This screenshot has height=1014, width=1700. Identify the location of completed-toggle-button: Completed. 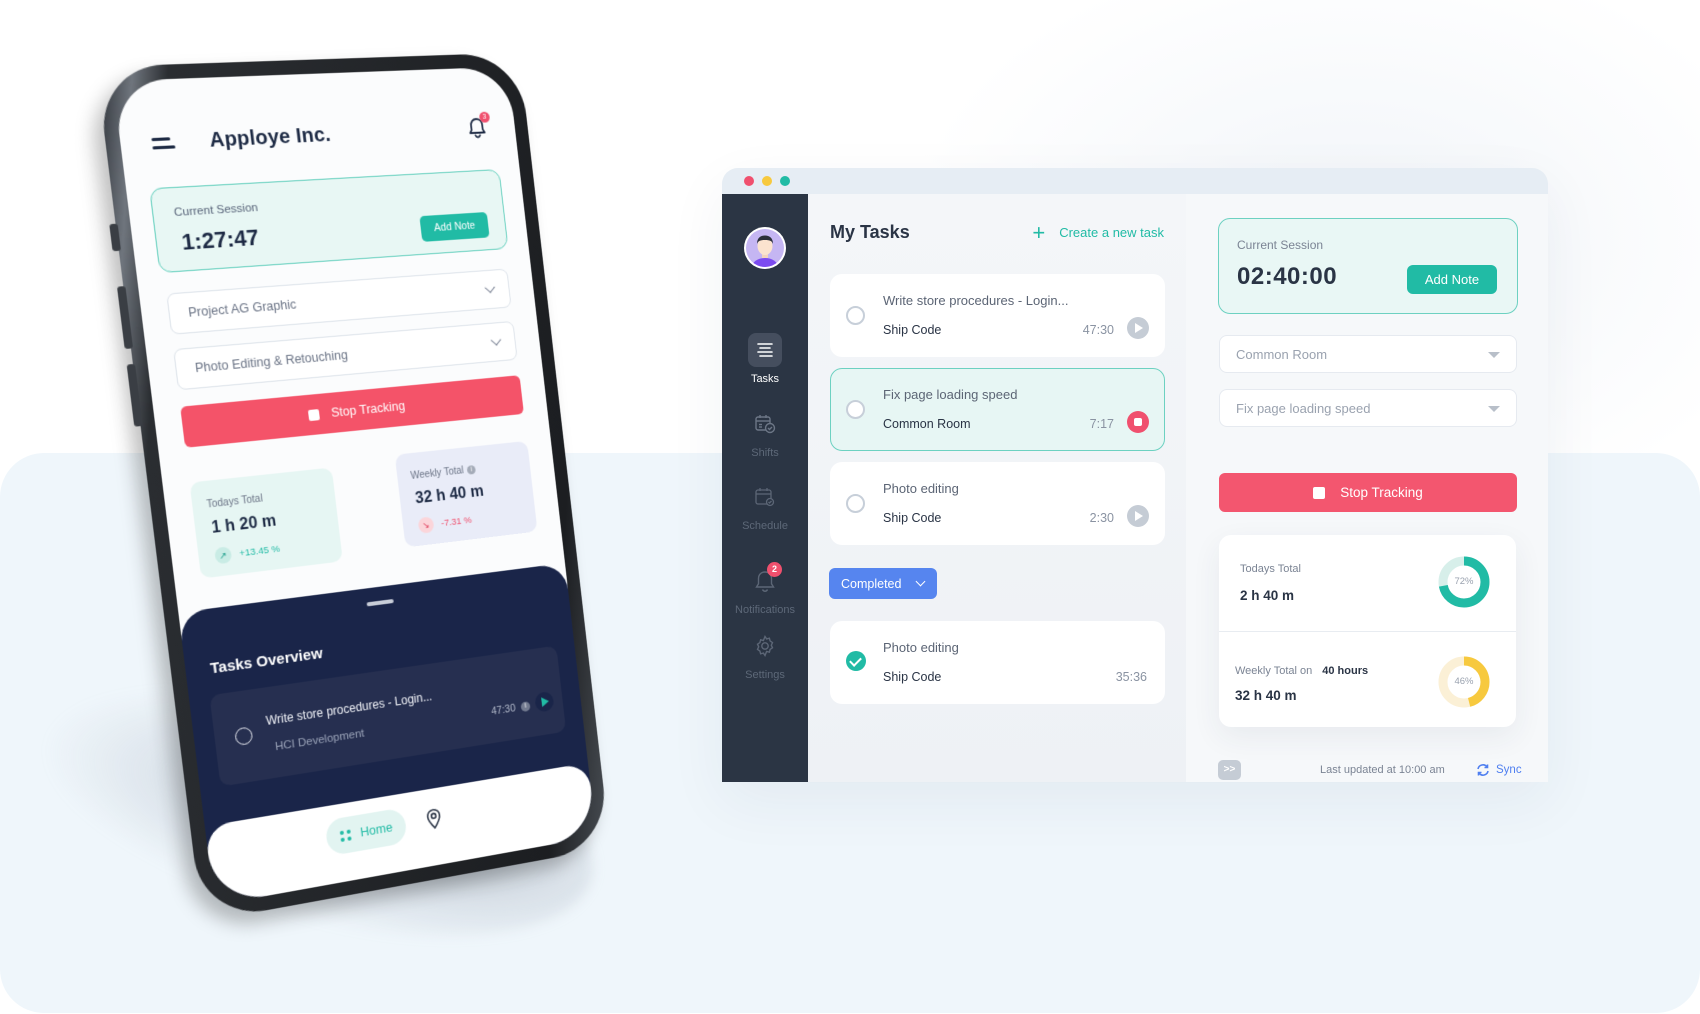
(883, 583).